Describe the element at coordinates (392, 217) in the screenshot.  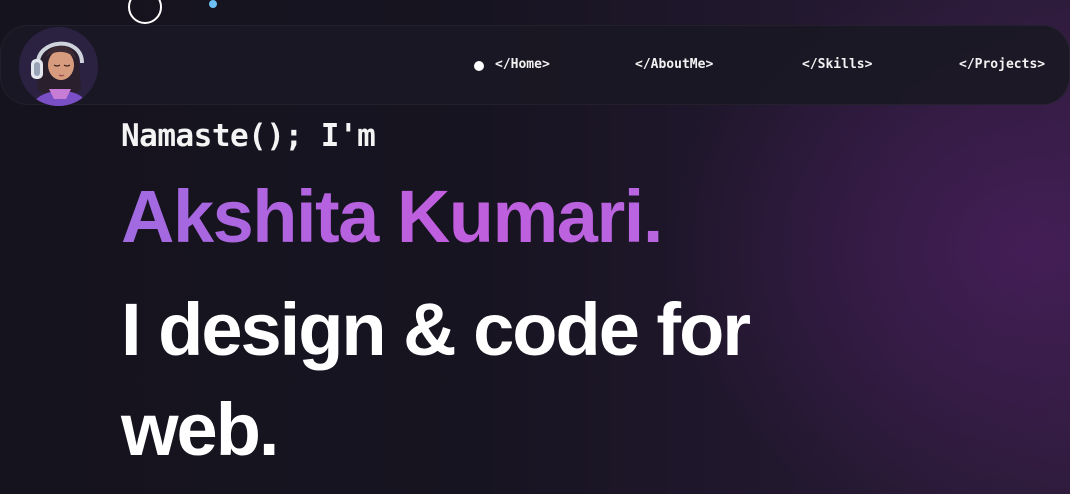
I see `hero-name: Akshita Kumari.` at that location.